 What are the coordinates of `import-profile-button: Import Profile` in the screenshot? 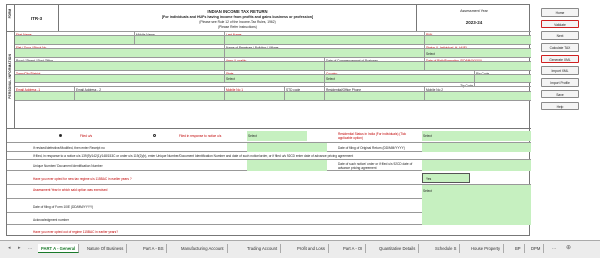 It's located at (560, 82).